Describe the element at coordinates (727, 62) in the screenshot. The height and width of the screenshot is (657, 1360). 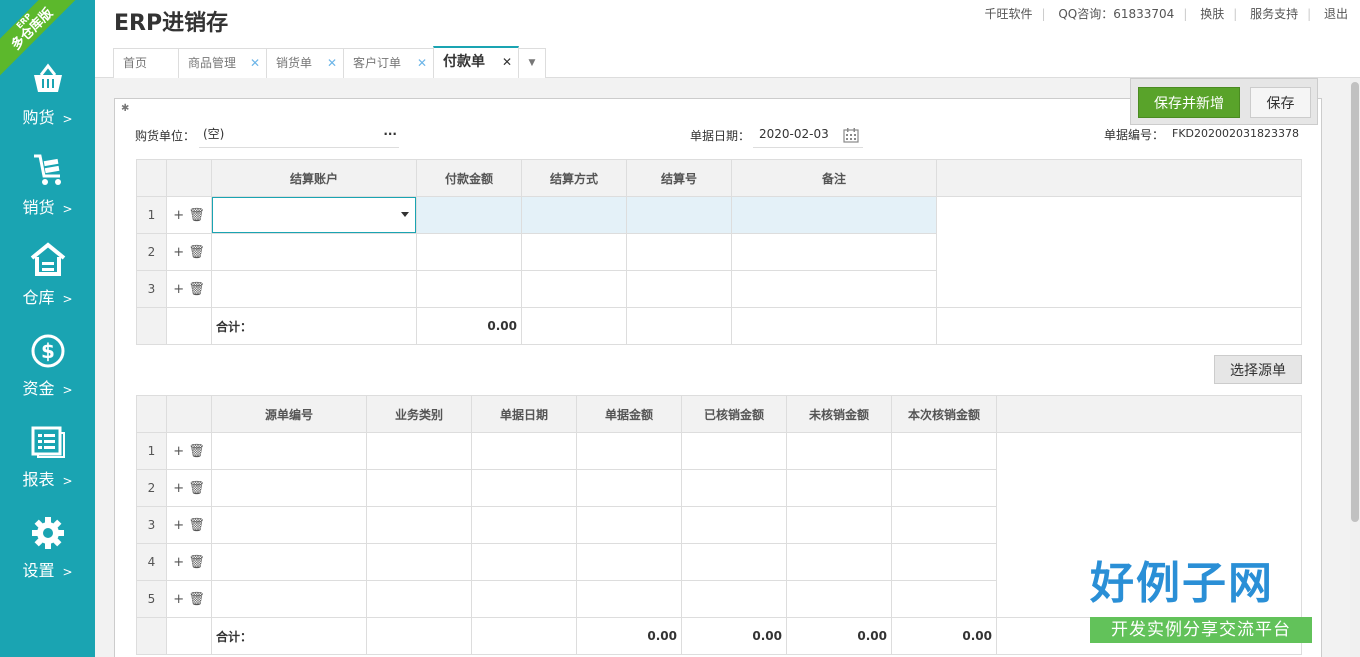
I see `tab-bar: 首页 商品管理 ✕ 销货单 ✕ 客户订单 ✕ 付款单 ✕ ▼` at that location.